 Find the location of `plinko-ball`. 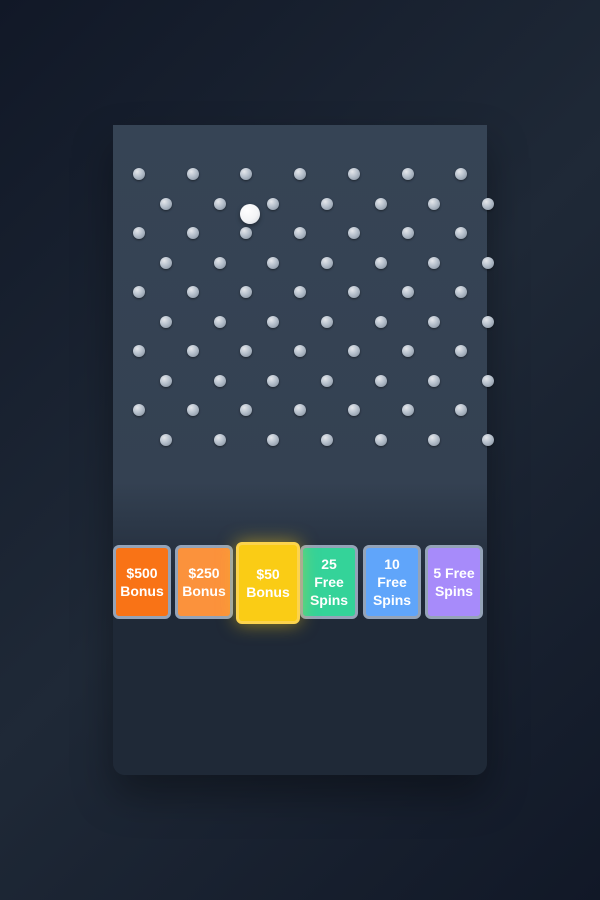

plinko-ball is located at coordinates (250, 214).